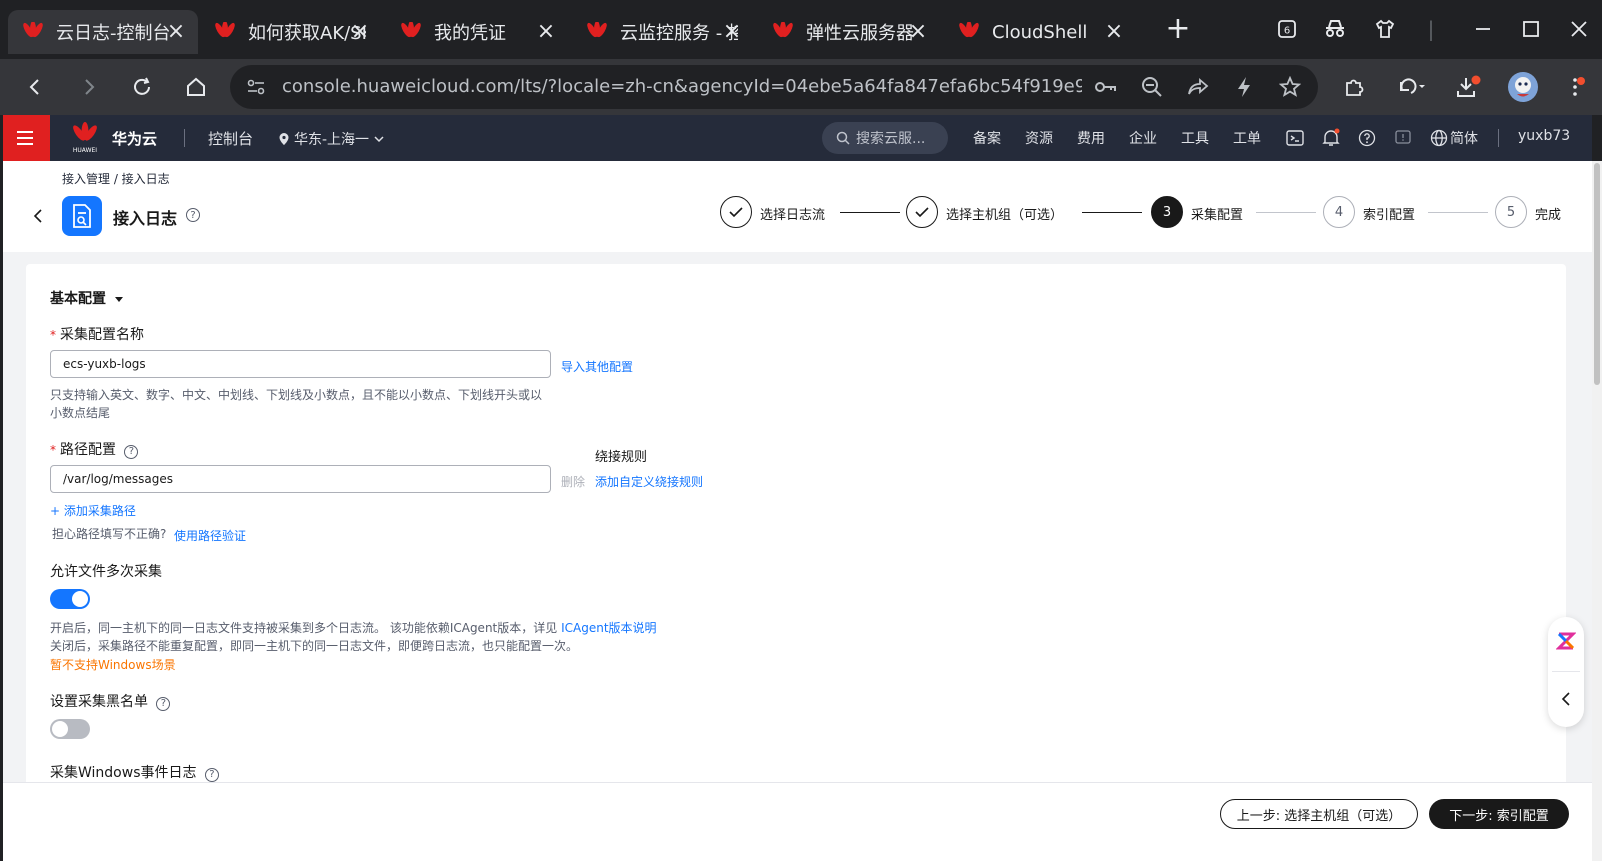 The image size is (1602, 861). Describe the element at coordinates (1039, 138) in the screenshot. I see `nav-resources: 资源` at that location.